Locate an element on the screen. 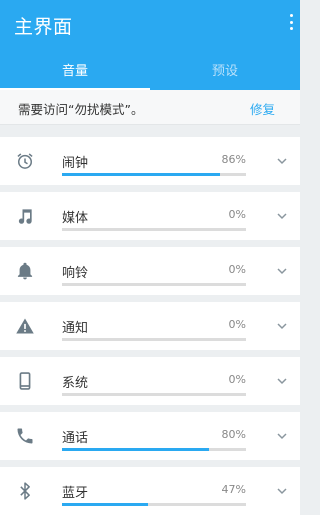  fix-button: 修复 is located at coordinates (262, 108).